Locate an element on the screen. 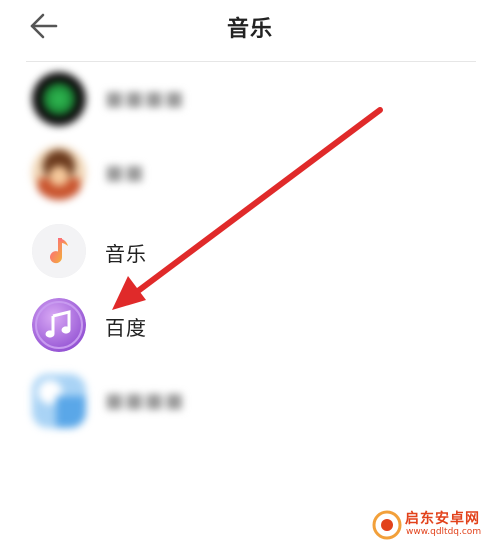 The image size is (500, 547). music-note-icon is located at coordinates (59, 251).